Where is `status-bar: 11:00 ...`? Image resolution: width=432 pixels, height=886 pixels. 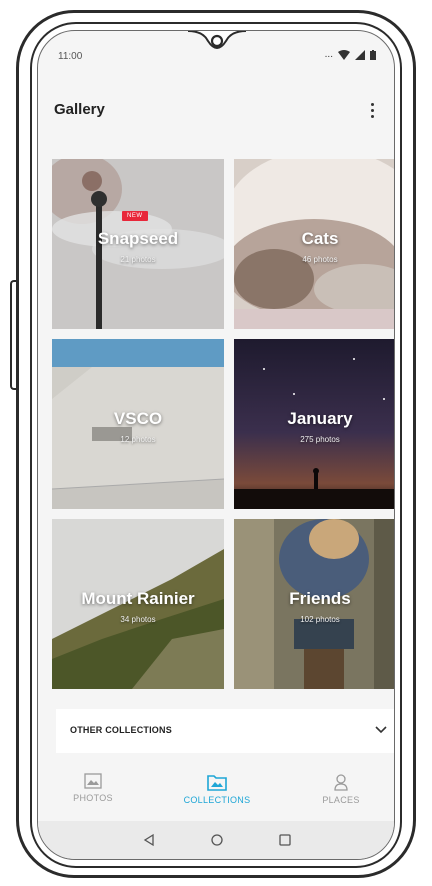 status-bar: 11:00 ... is located at coordinates (216, 51).